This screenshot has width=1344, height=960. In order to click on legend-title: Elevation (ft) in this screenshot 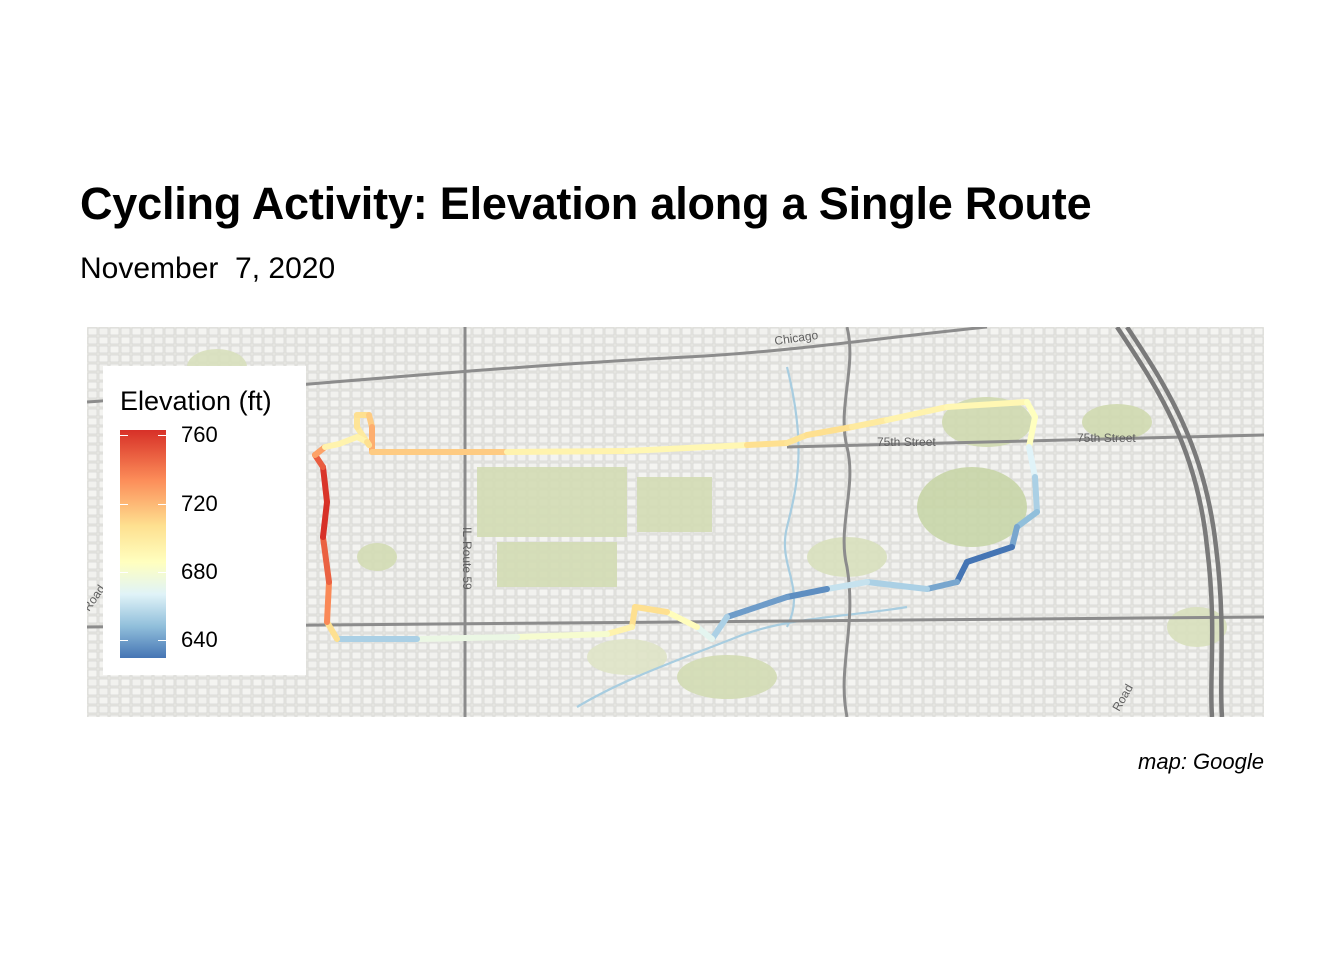, I will do `click(196, 401)`.